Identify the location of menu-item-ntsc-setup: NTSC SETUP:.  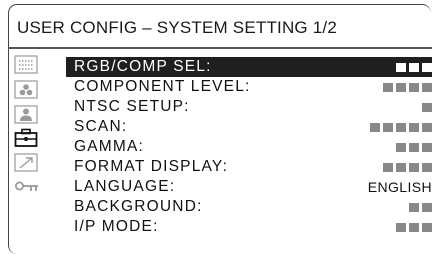
(249, 107).